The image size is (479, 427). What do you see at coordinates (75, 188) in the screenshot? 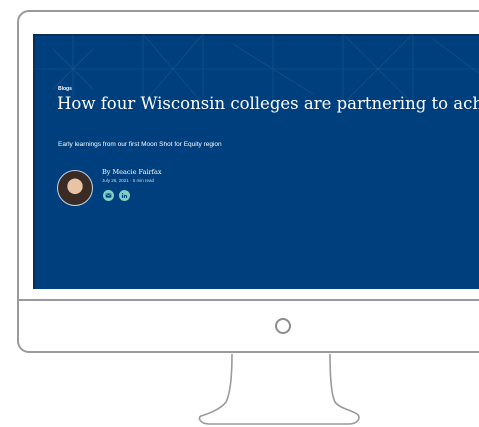
I see `author-avatar` at bounding box center [75, 188].